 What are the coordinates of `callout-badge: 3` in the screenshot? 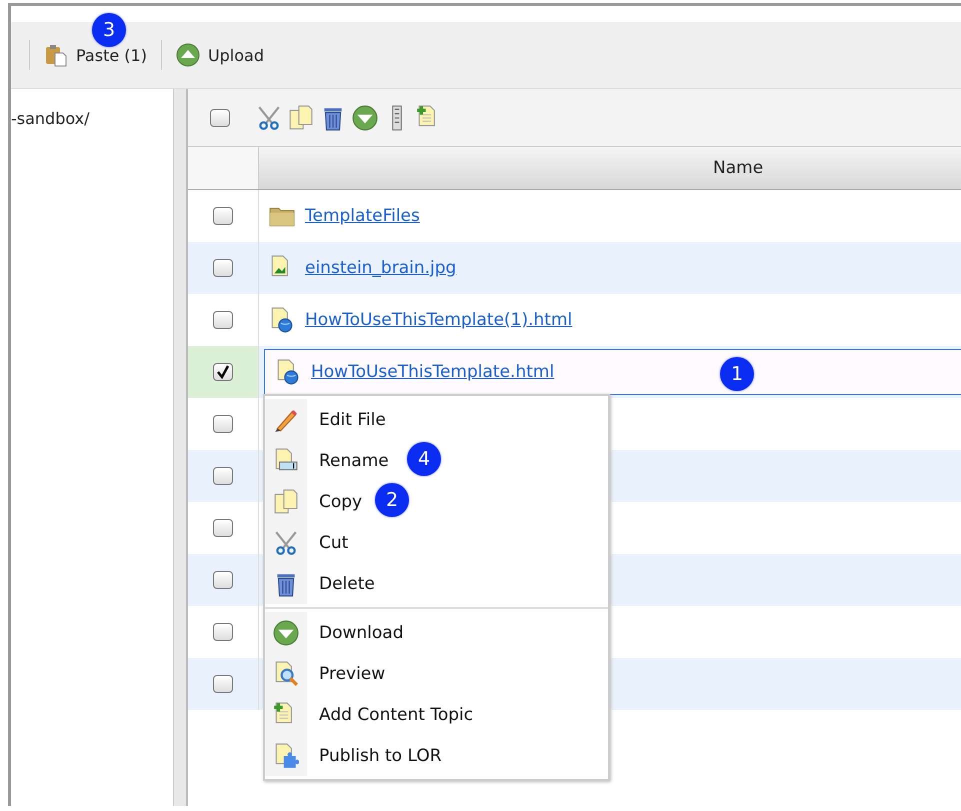 It's located at (109, 30).